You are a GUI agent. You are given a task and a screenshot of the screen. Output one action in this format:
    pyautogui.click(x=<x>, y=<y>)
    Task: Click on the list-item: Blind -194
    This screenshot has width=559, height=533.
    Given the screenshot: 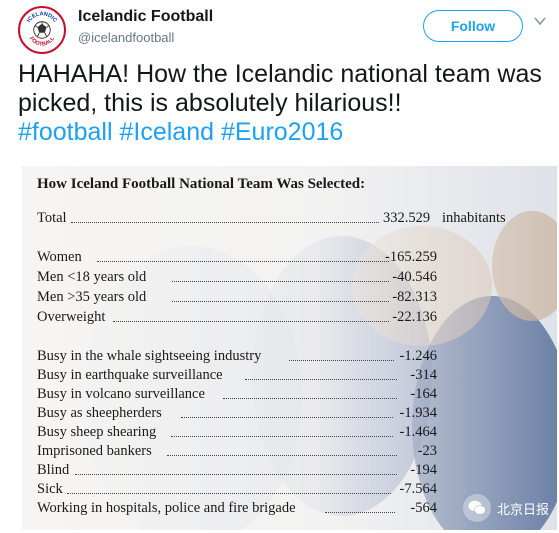 What is the action you would take?
    pyautogui.click(x=237, y=470)
    